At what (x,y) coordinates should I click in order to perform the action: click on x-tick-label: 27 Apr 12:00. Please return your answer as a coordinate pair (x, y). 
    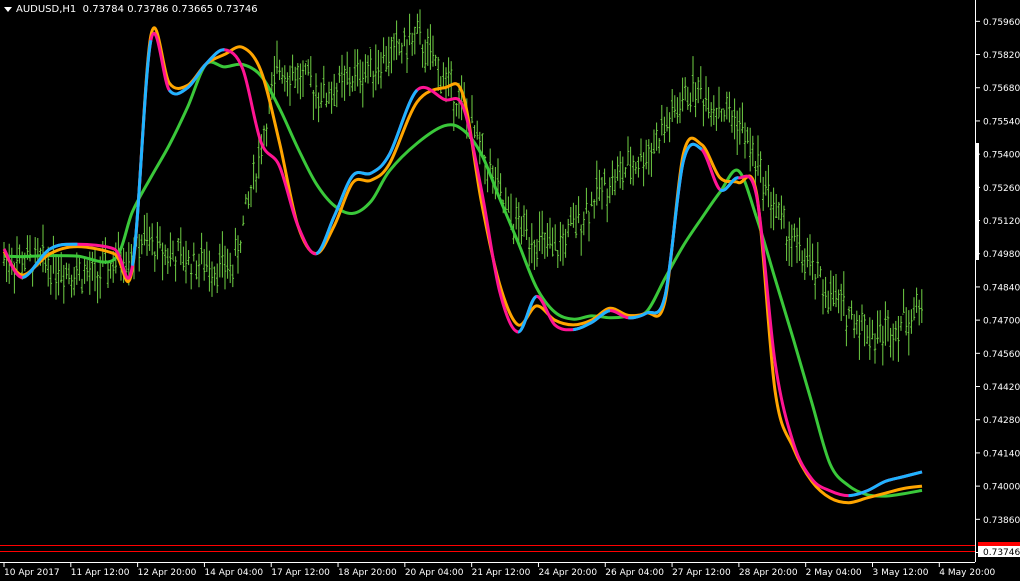
    Looking at the image, I should click on (701, 573).